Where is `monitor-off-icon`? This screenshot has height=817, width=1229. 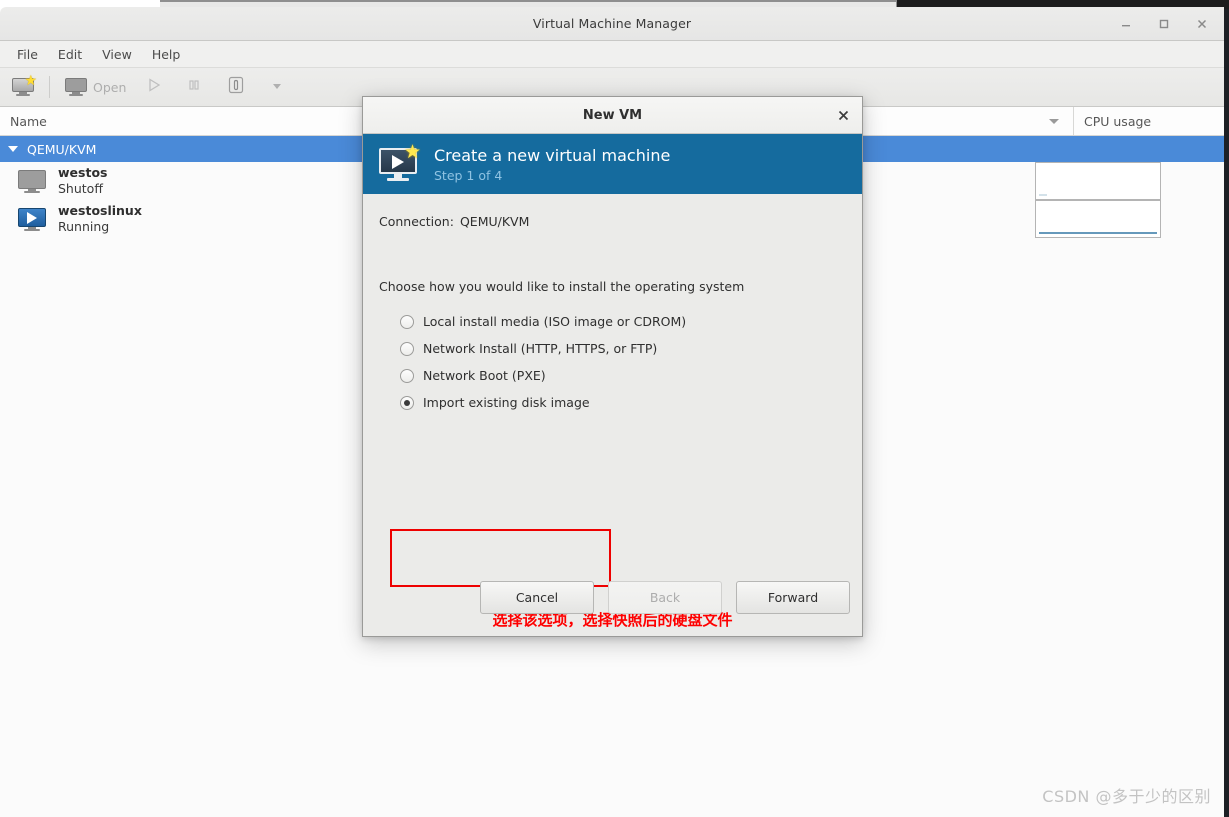
monitor-off-icon is located at coordinates (32, 181).